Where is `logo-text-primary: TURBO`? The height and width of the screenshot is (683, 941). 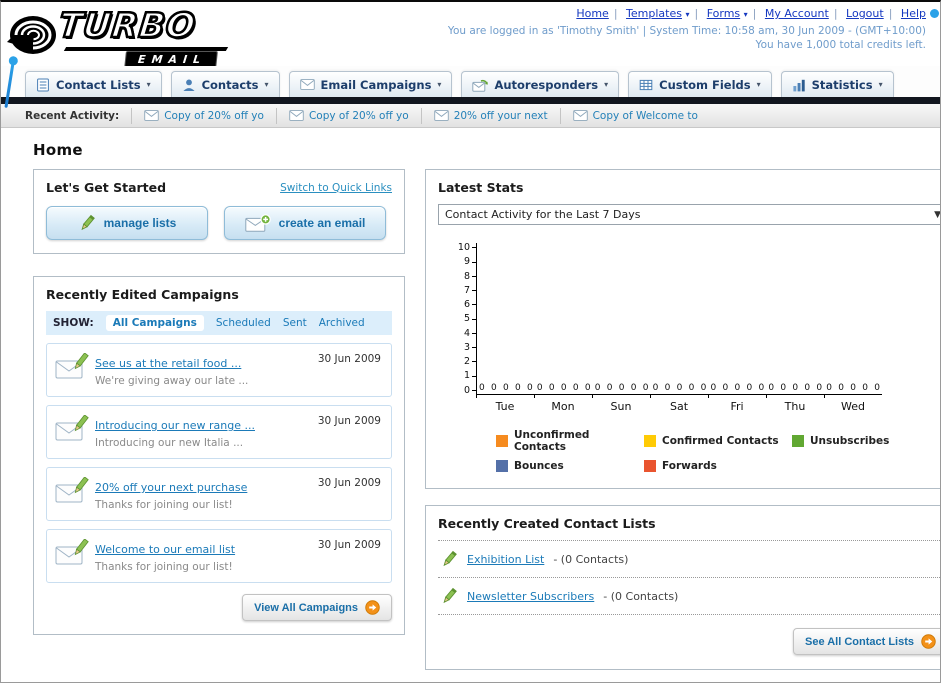
logo-text-primary: TURBO is located at coordinates (128, 26).